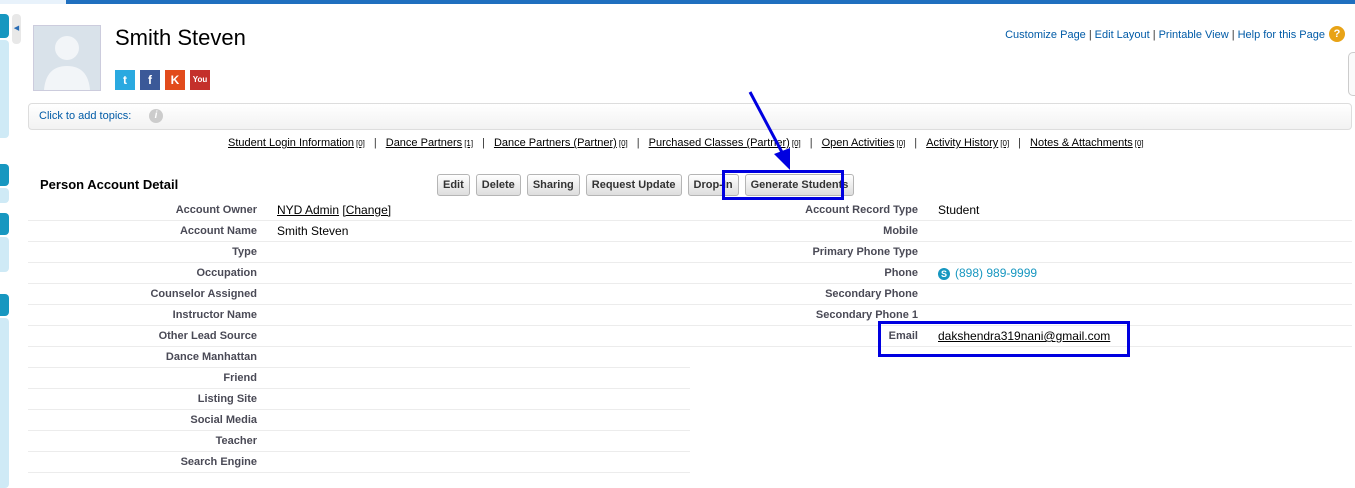 Image resolution: width=1355 pixels, height=488 pixels. I want to click on owner-link: NYD Admin, so click(308, 210).